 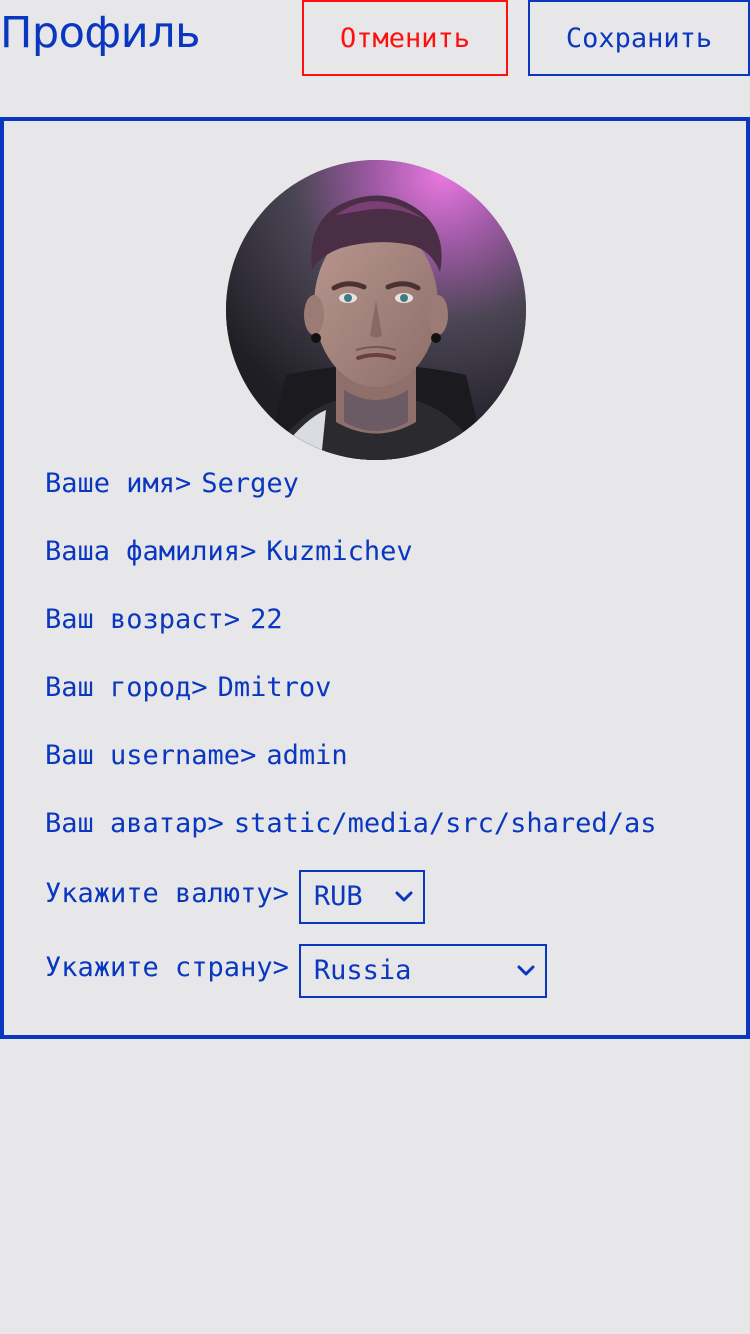 I want to click on cancel-button-label: Отменить, so click(x=405, y=38).